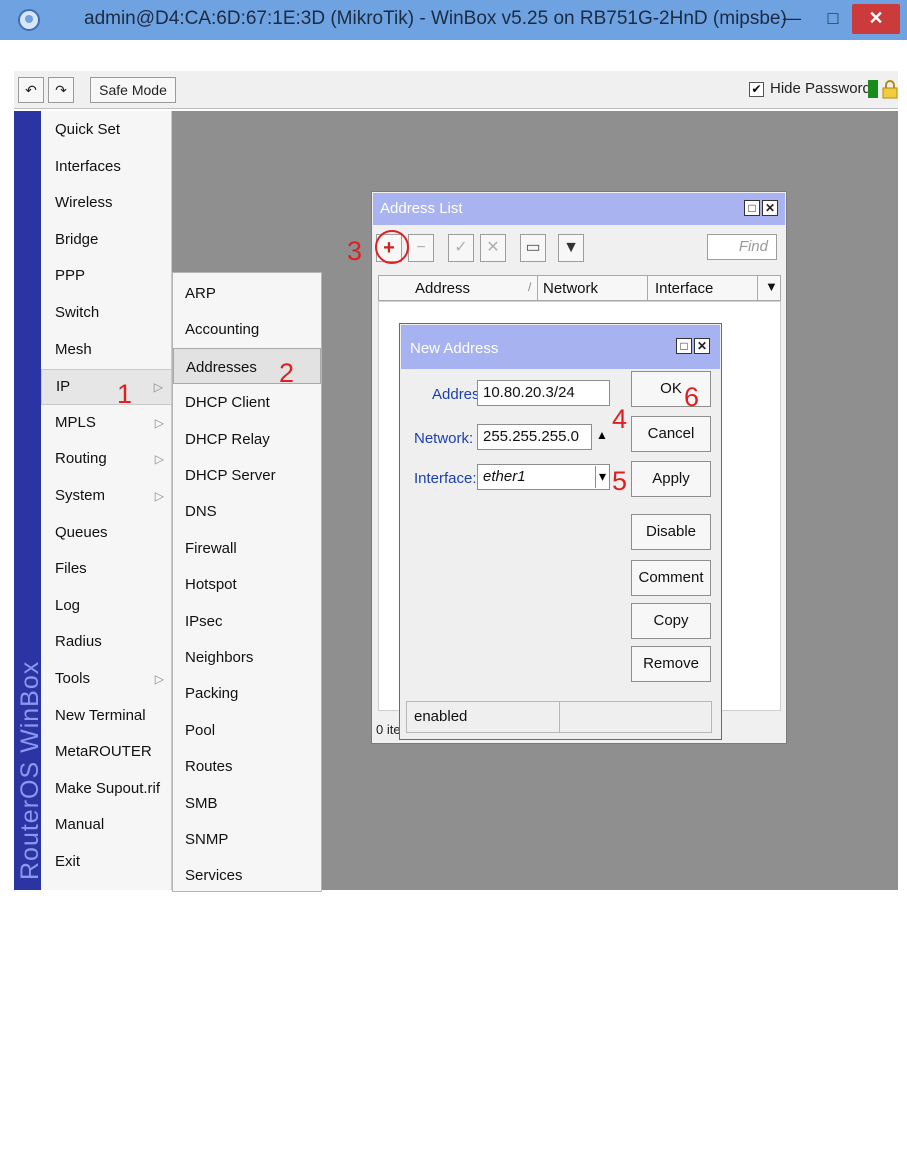 The image size is (907, 1160). What do you see at coordinates (247, 329) in the screenshot?
I see `submenu-item-accounting: Accounting` at bounding box center [247, 329].